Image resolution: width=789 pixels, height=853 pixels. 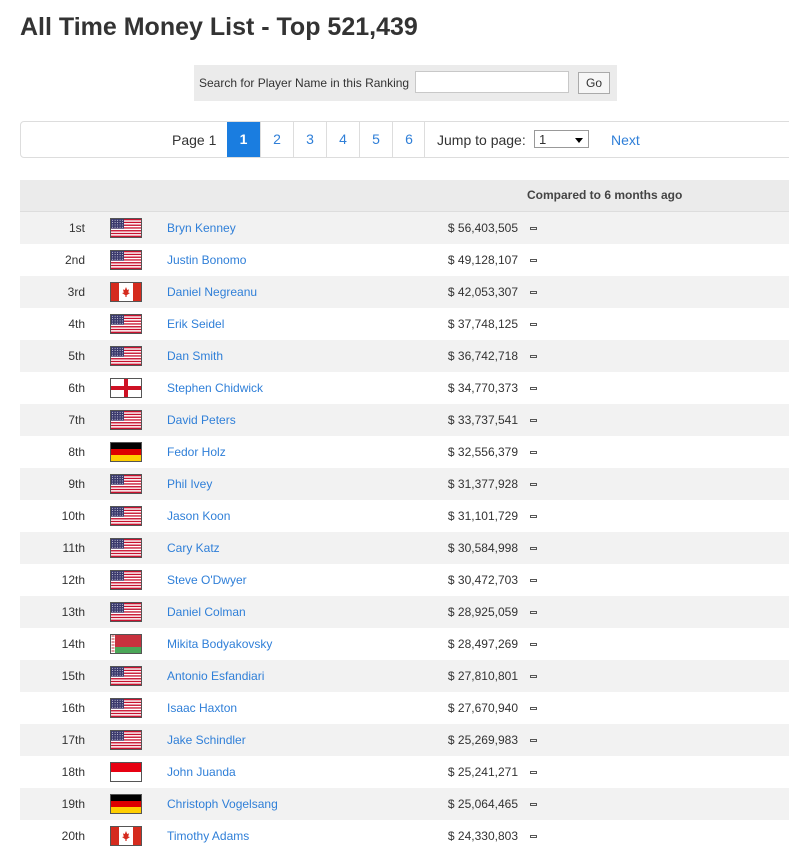 What do you see at coordinates (404, 740) in the screenshot?
I see `table-row: 17th Jake Schindler $ 25,269,983` at bounding box center [404, 740].